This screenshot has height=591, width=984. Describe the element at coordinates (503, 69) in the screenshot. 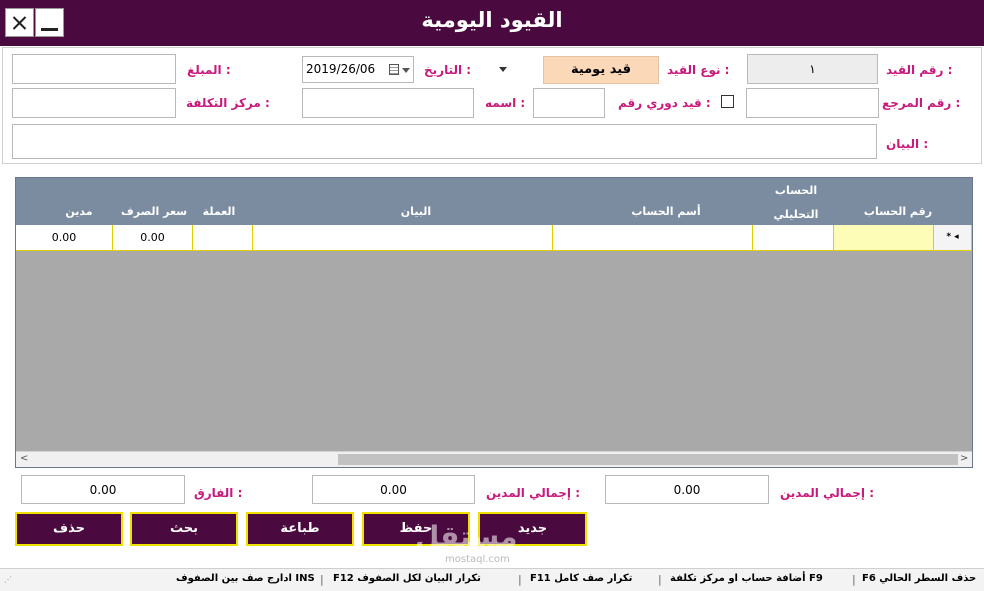

I see `chevron-down-icon` at that location.